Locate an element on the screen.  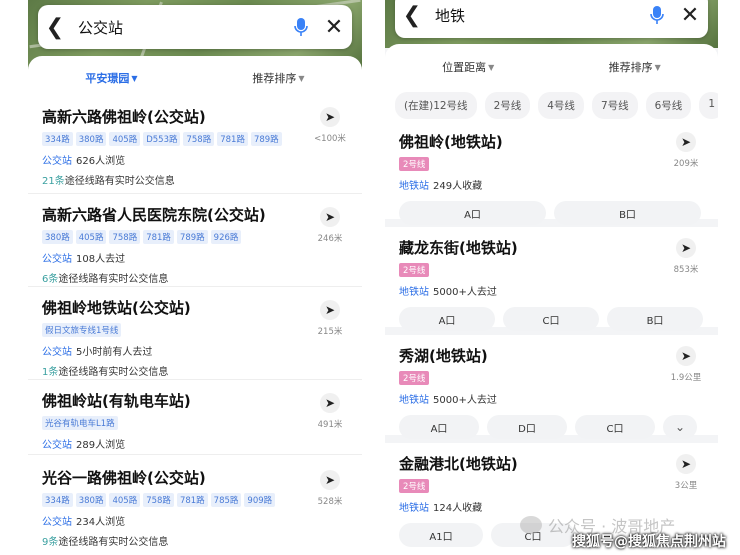
route-tag: 789路 is located at coordinates (266, 139).